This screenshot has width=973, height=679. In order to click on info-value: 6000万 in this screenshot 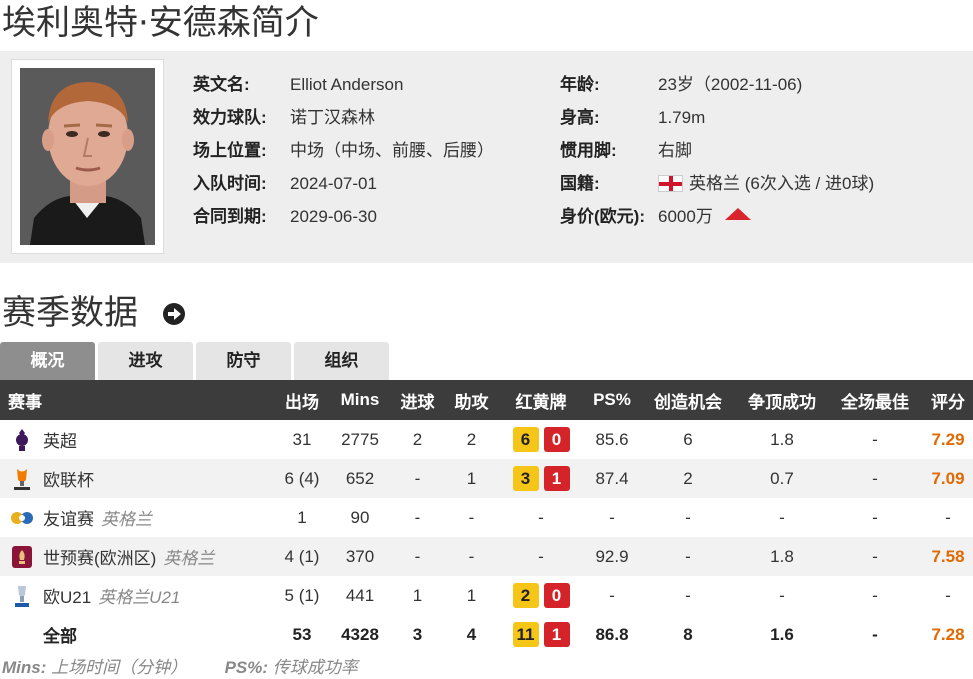, I will do `click(704, 217)`.